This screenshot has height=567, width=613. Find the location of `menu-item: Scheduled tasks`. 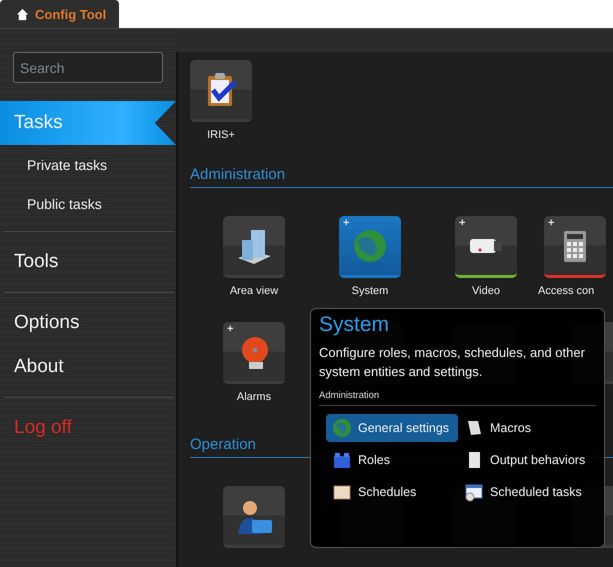

menu-item: Scheduled tasks is located at coordinates (528, 492).